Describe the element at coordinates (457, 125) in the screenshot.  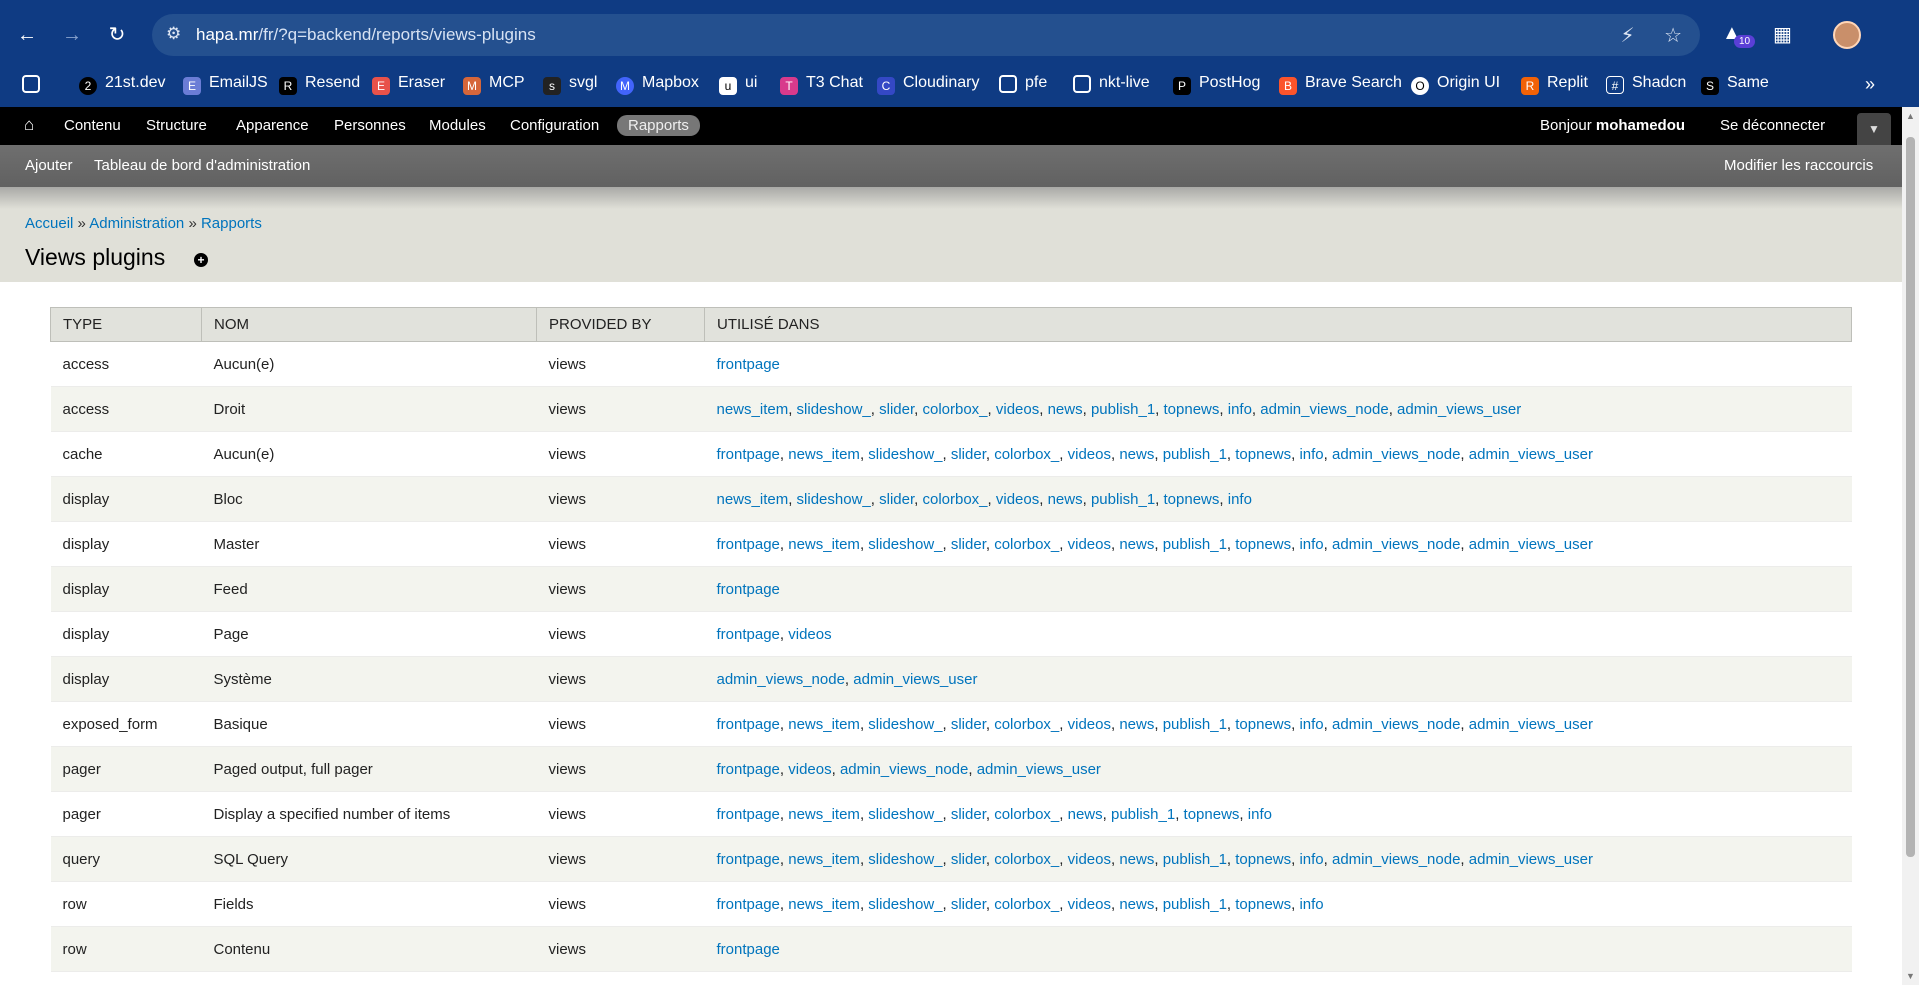
I see `menu-modules: Modules` at that location.